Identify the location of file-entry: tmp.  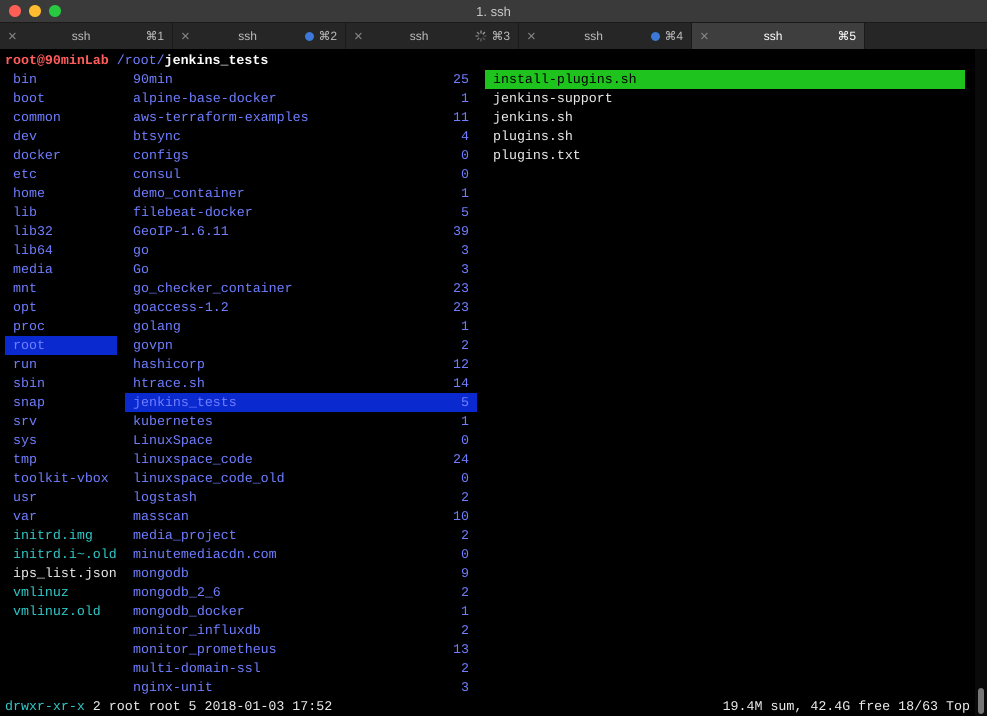
(61, 459).